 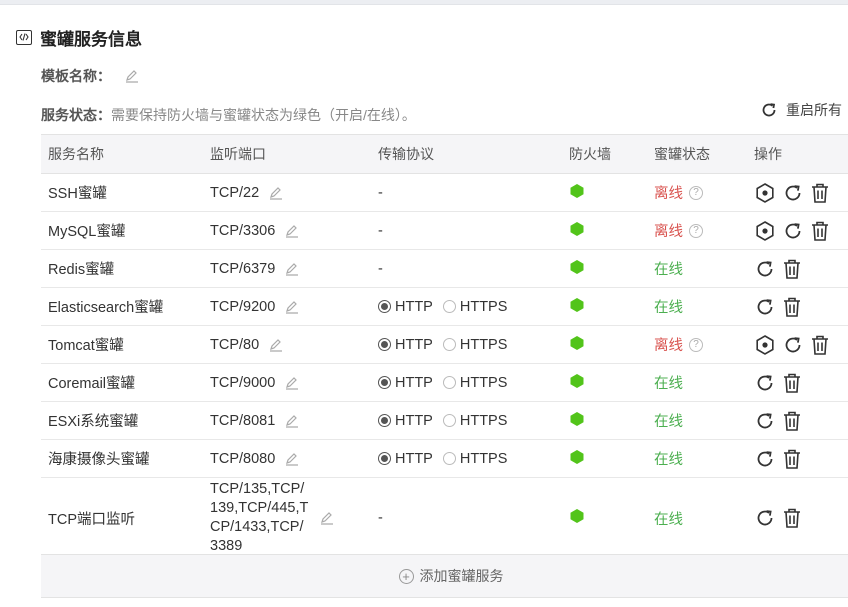 I want to click on port-value: TCP/22, so click(x=235, y=192).